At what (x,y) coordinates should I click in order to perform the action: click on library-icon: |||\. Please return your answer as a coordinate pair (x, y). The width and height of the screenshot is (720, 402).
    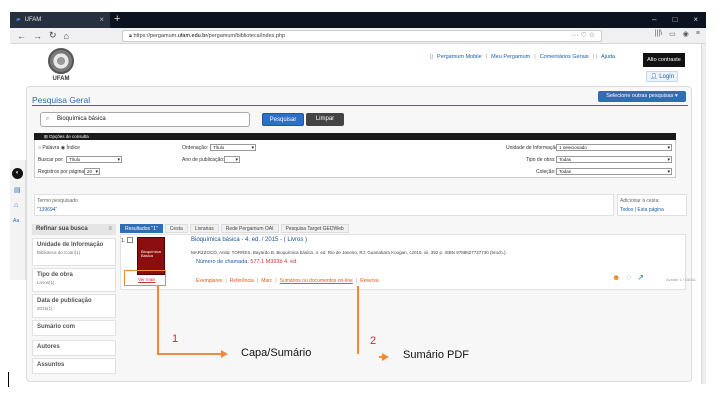
    Looking at the image, I should click on (658, 34).